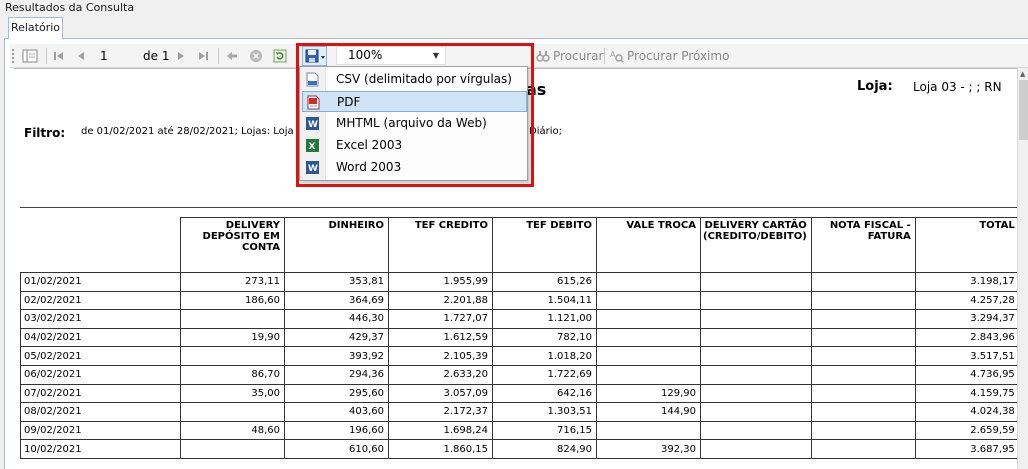 Image resolution: width=1028 pixels, height=469 pixels. What do you see at coordinates (440, 337) in the screenshot?
I see `value-cell: 1.612,59` at bounding box center [440, 337].